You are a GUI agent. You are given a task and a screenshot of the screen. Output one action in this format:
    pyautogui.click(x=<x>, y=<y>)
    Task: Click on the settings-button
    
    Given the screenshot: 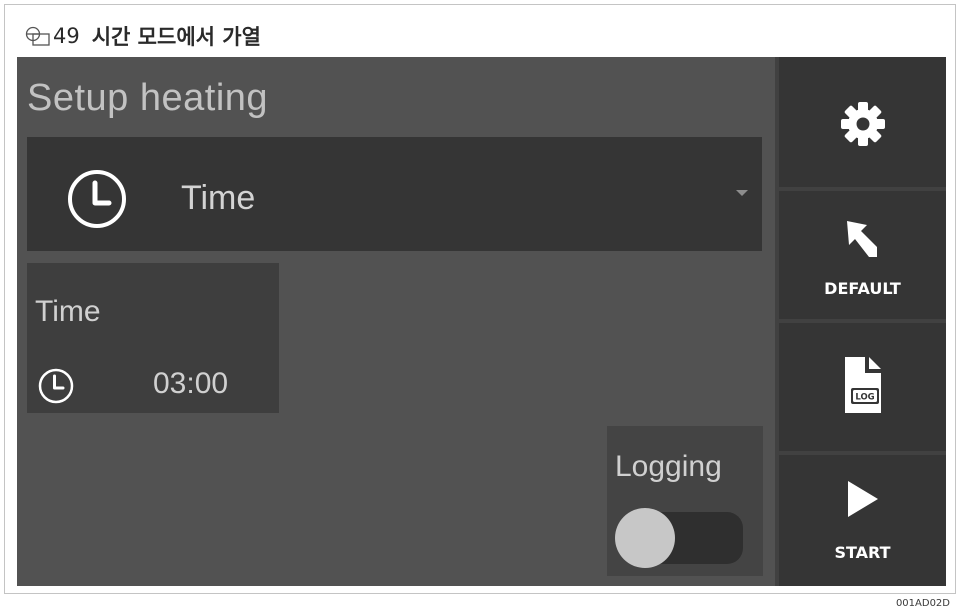 What is the action you would take?
    pyautogui.click(x=862, y=122)
    